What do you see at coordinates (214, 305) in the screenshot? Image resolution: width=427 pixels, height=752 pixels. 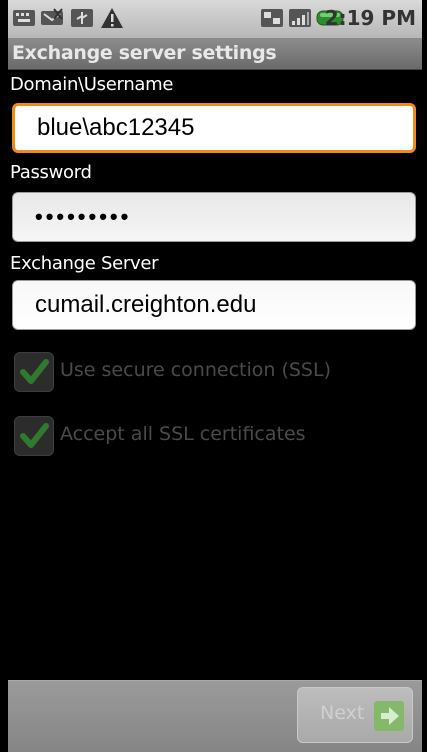 I see `server-input: cumail.creighton.edu` at bounding box center [214, 305].